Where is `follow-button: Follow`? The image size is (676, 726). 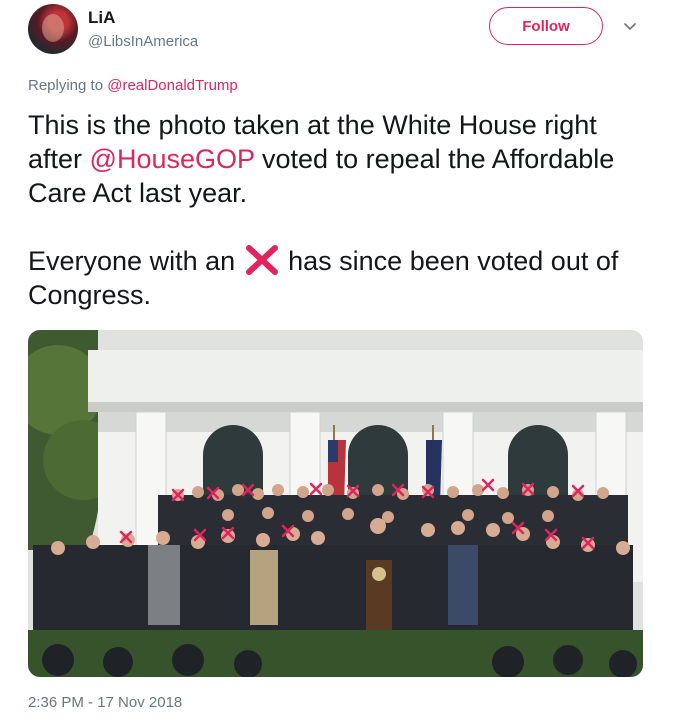
follow-button: Follow is located at coordinates (546, 26).